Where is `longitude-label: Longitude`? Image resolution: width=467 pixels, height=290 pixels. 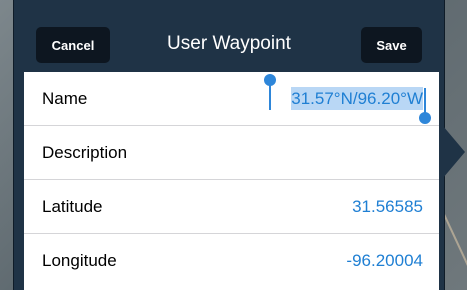 longitude-label: Longitude is located at coordinates (79, 260).